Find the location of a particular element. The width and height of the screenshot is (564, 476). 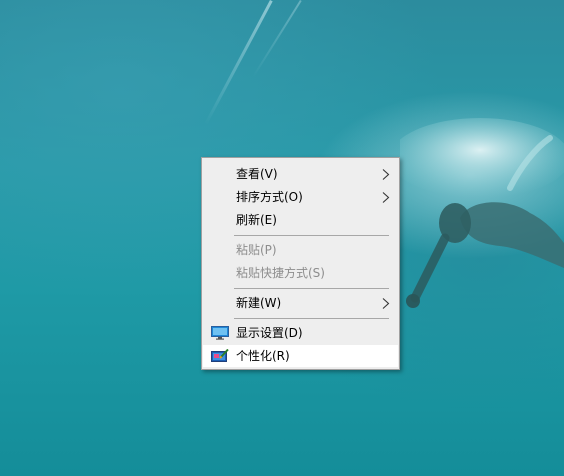

menu-item-view: 查看(V) is located at coordinates (300, 174).